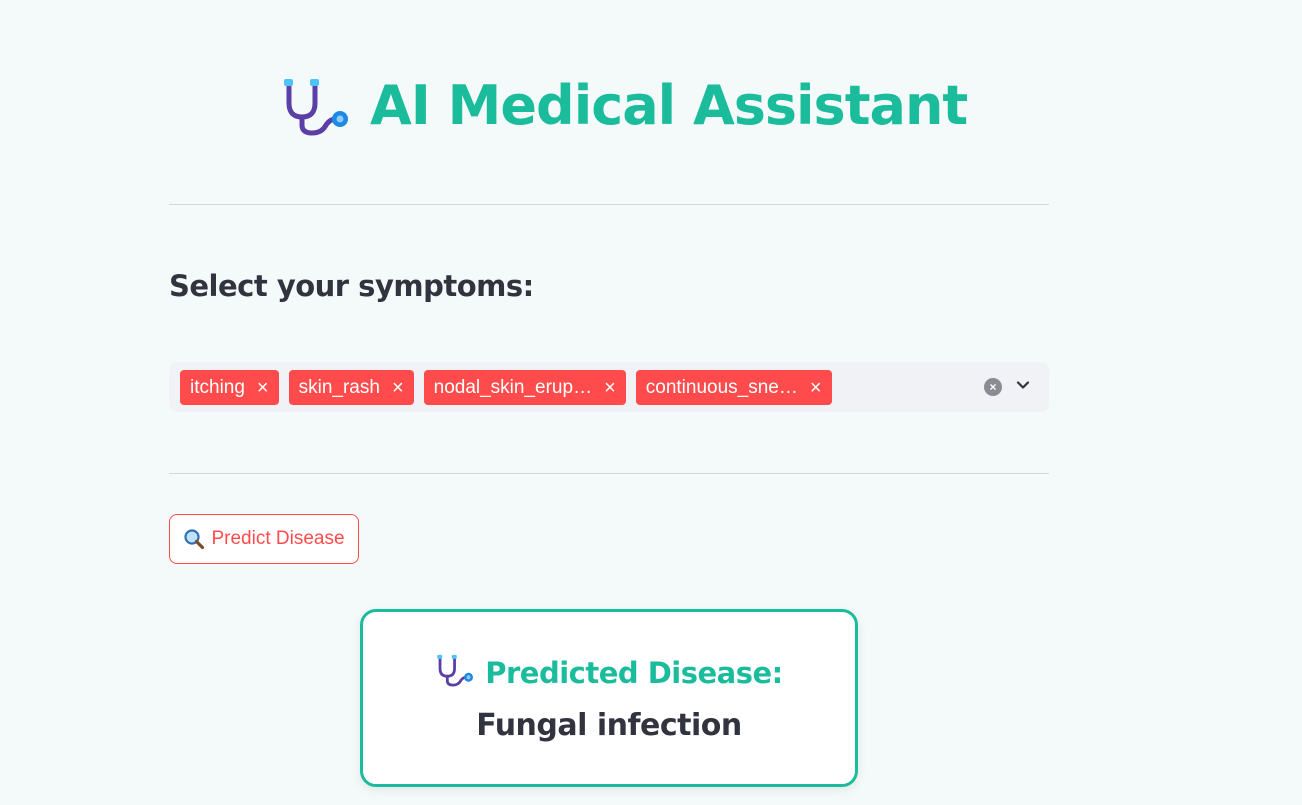 This screenshot has height=805, width=1302. I want to click on symptom-tag: continuous_sne… ×, so click(733, 387).